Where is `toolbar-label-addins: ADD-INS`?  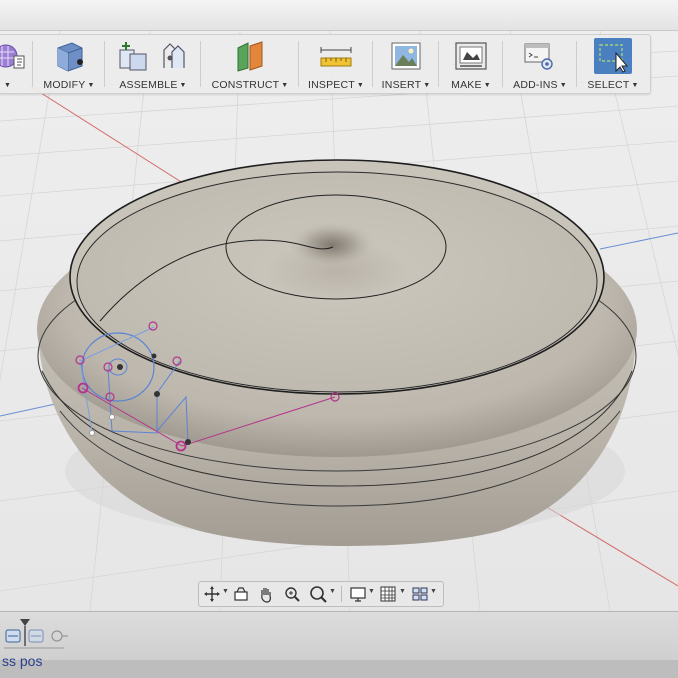 toolbar-label-addins: ADD-INS is located at coordinates (535, 85).